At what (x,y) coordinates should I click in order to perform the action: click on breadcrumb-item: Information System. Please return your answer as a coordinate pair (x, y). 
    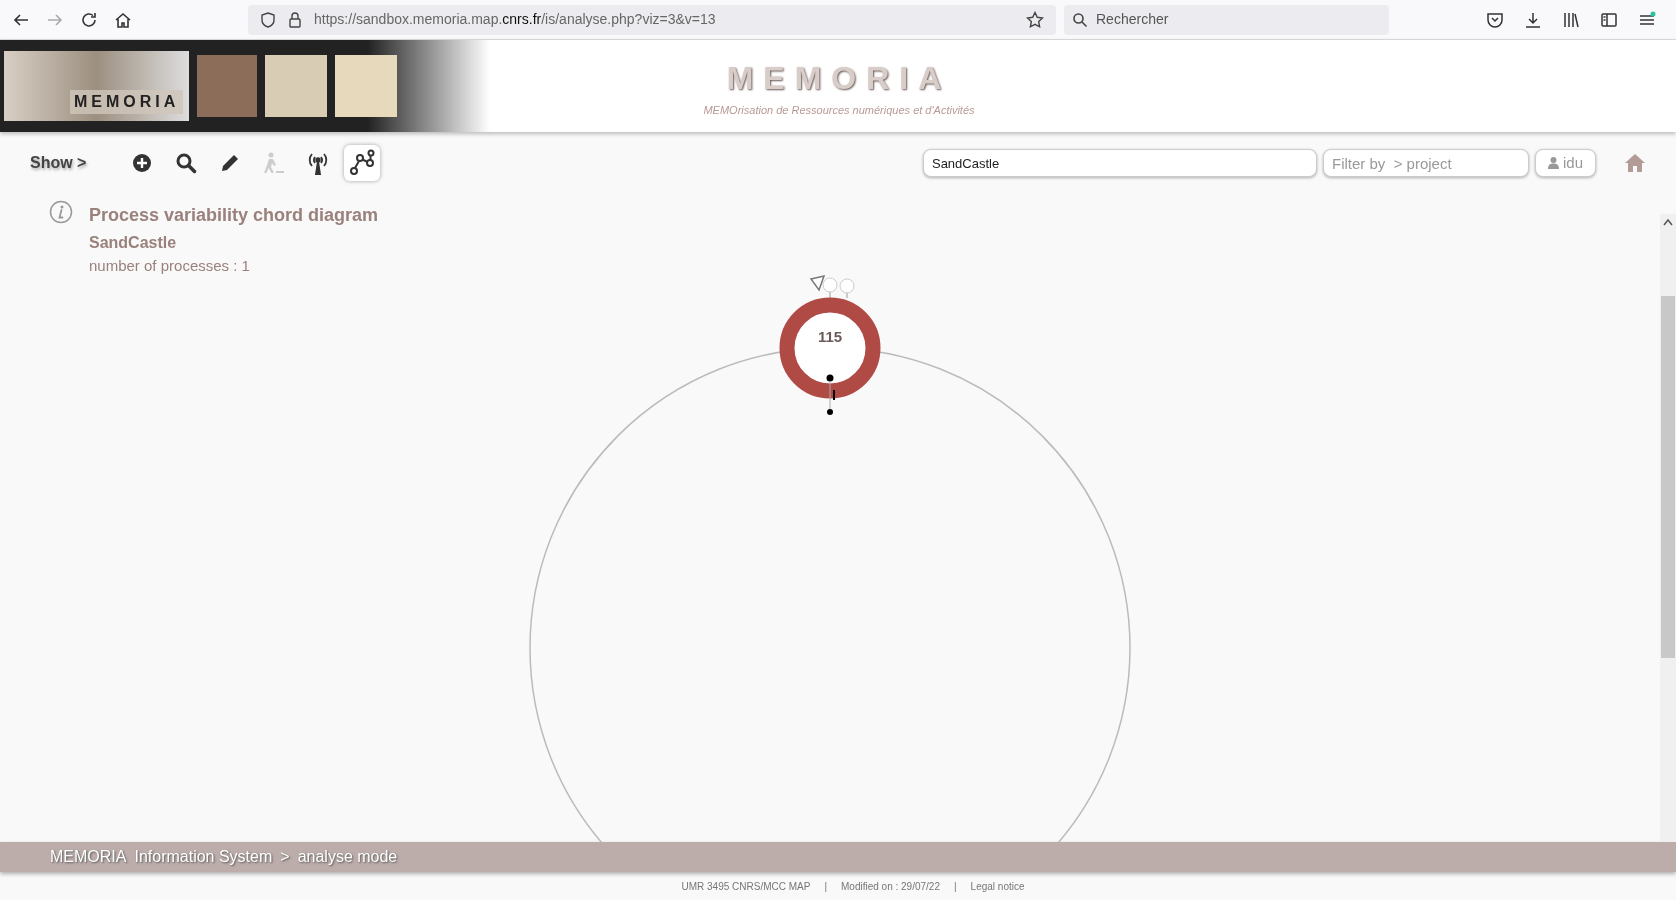
    Looking at the image, I should click on (203, 857).